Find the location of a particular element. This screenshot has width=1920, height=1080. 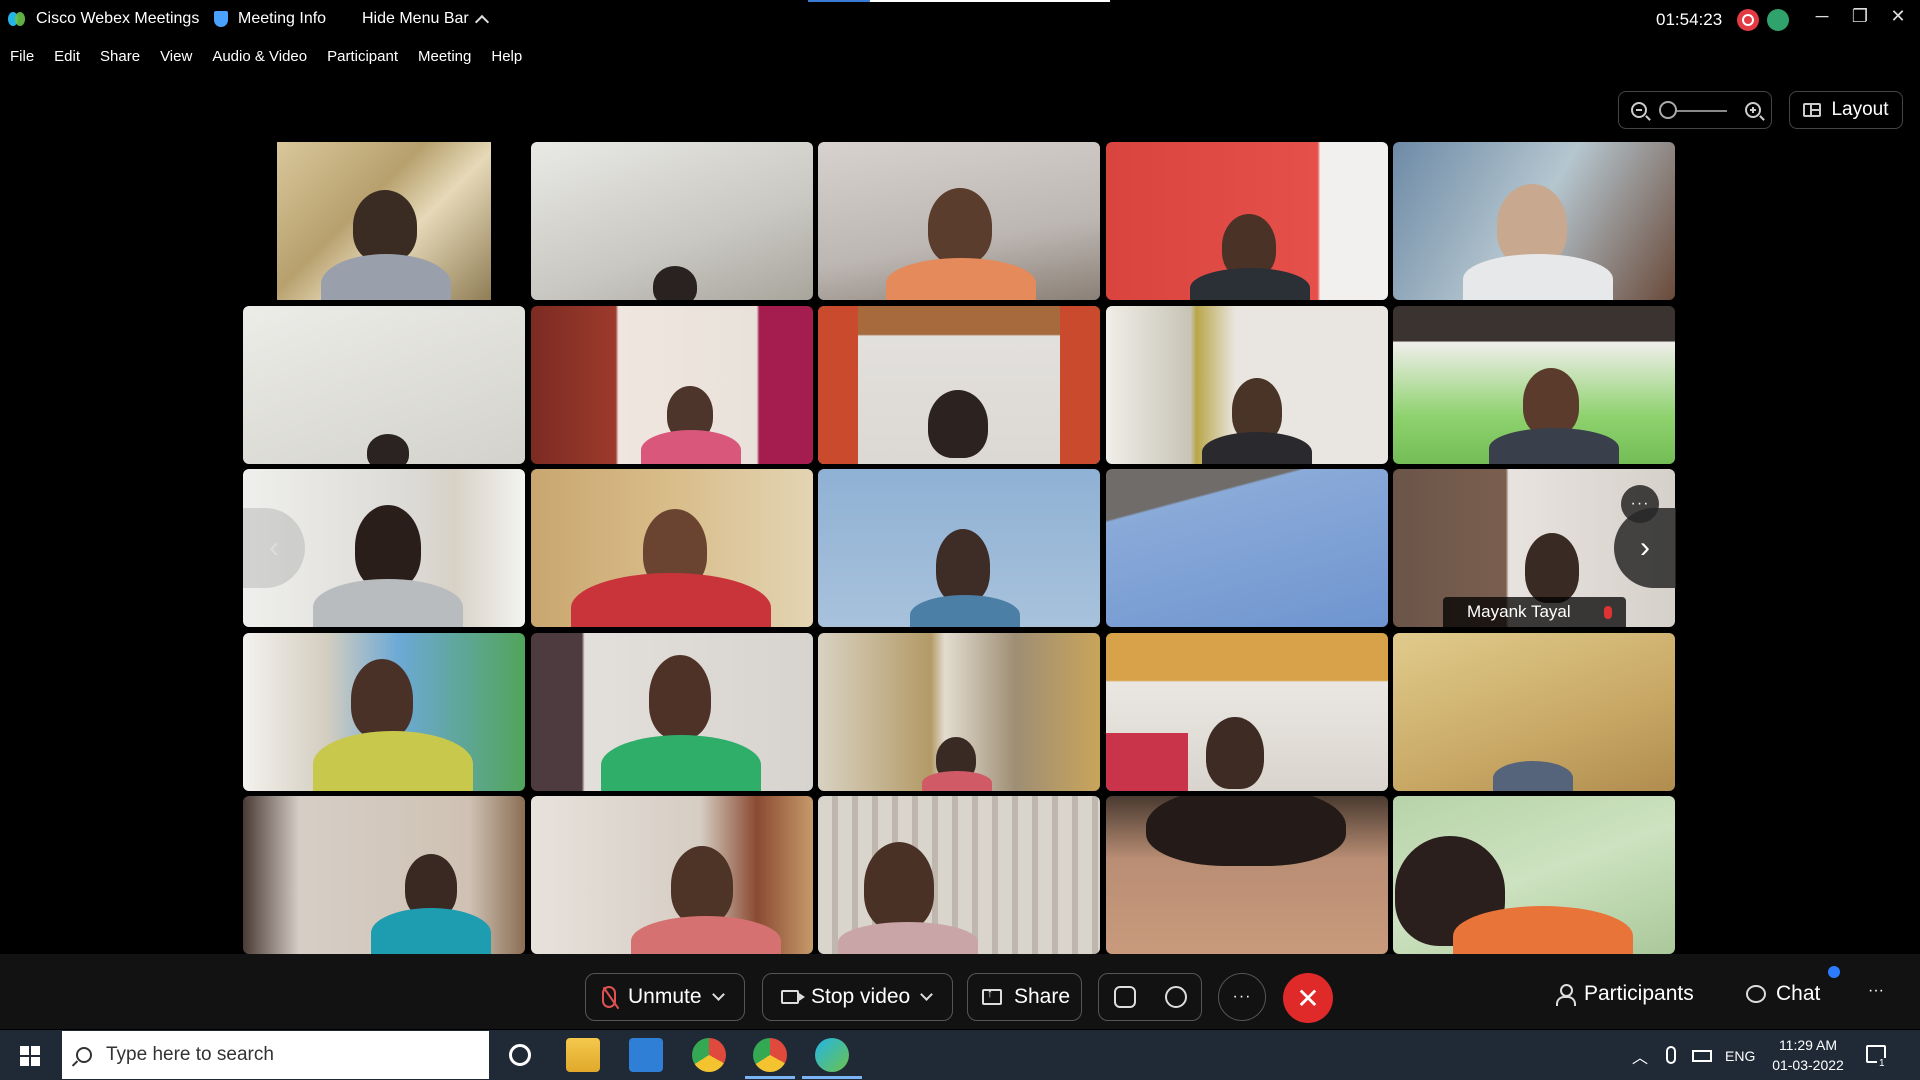

close-window-button: ✕ is located at coordinates (1898, 16).